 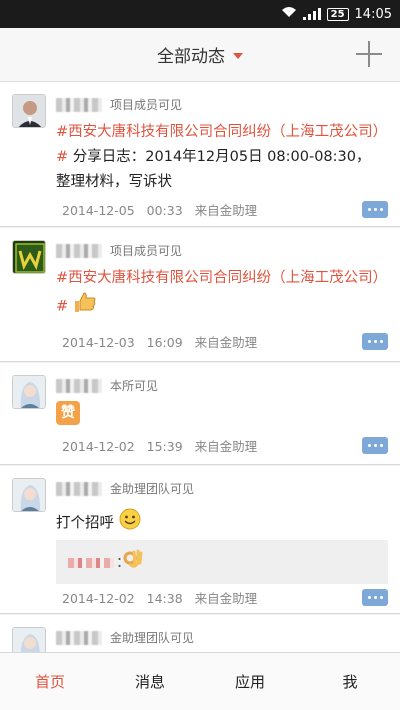 I want to click on post-time: 15:39, so click(x=164, y=446).